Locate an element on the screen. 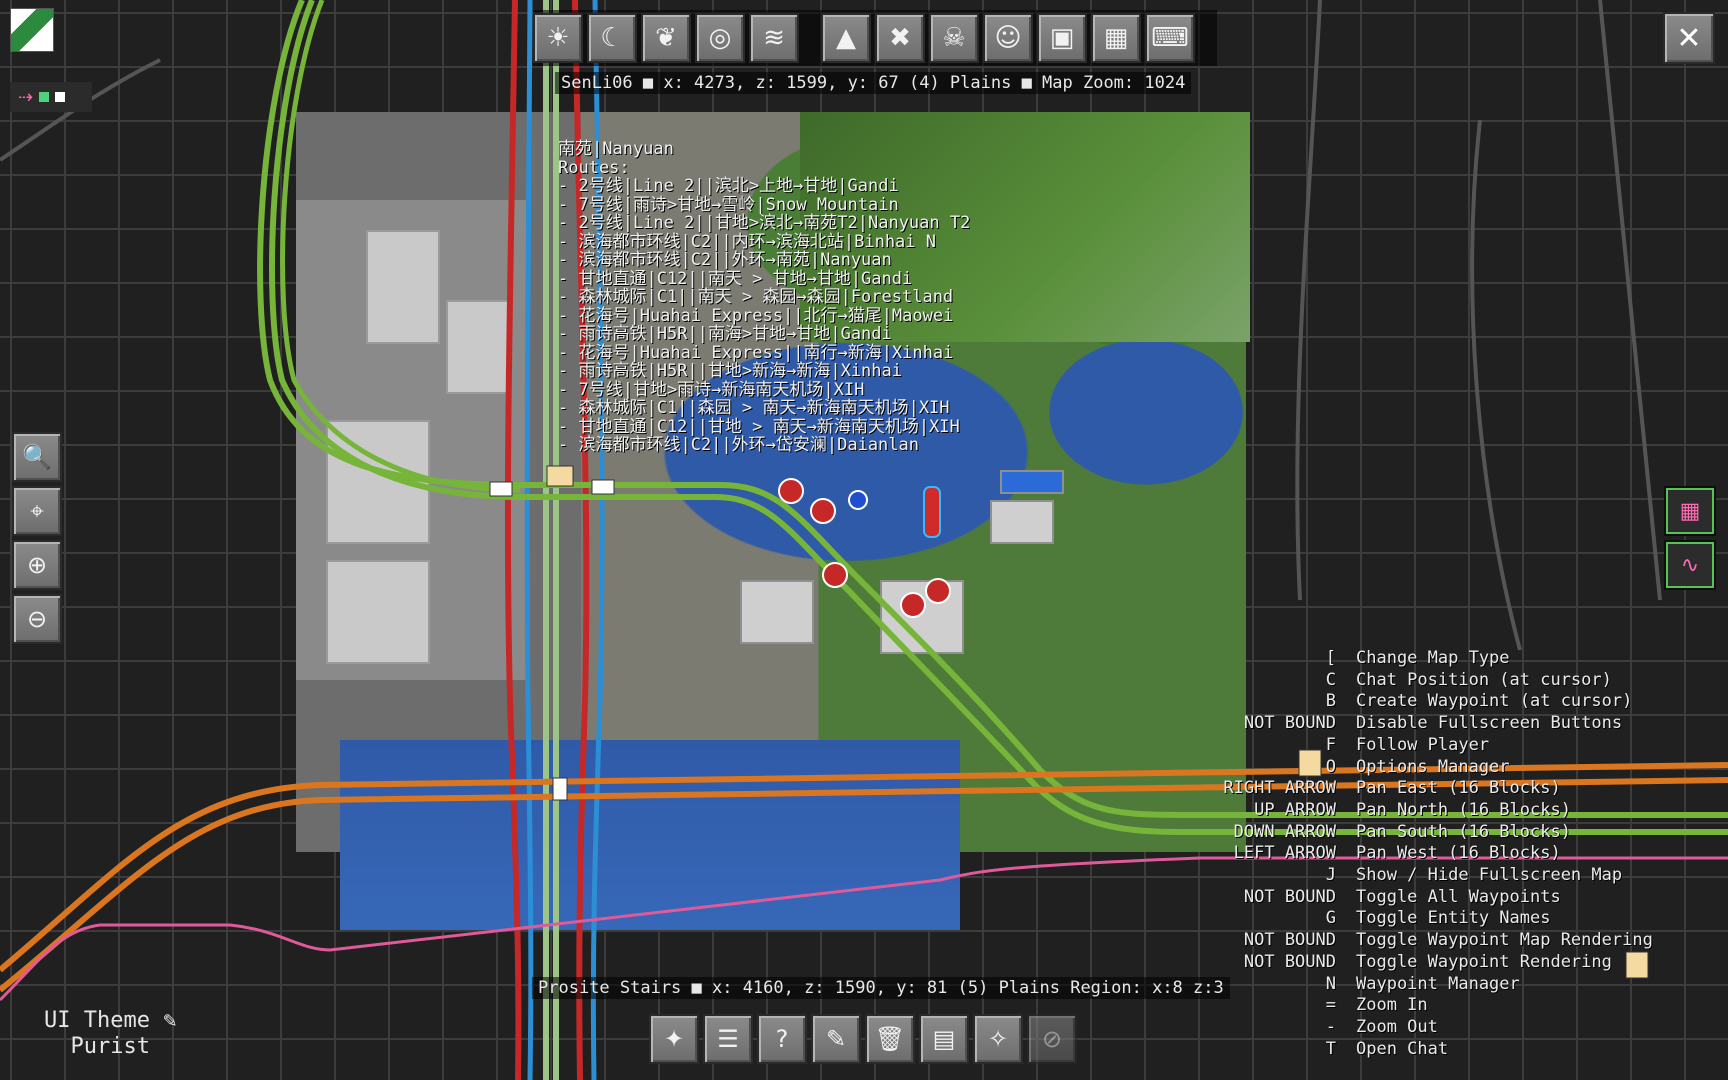 The width and height of the screenshot is (1728, 1080). zoom-out-button: ⊖ is located at coordinates (37, 619).